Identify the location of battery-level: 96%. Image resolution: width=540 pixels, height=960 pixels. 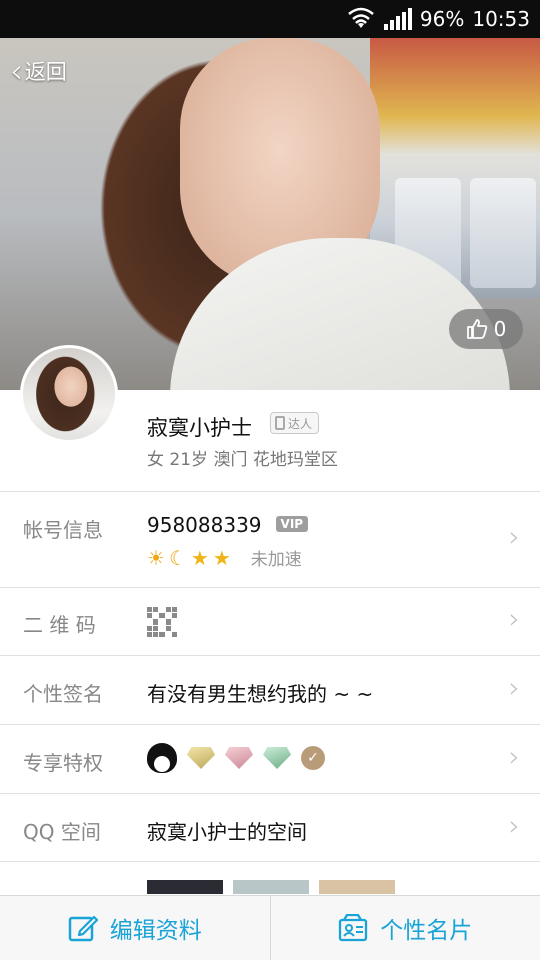
(442, 19).